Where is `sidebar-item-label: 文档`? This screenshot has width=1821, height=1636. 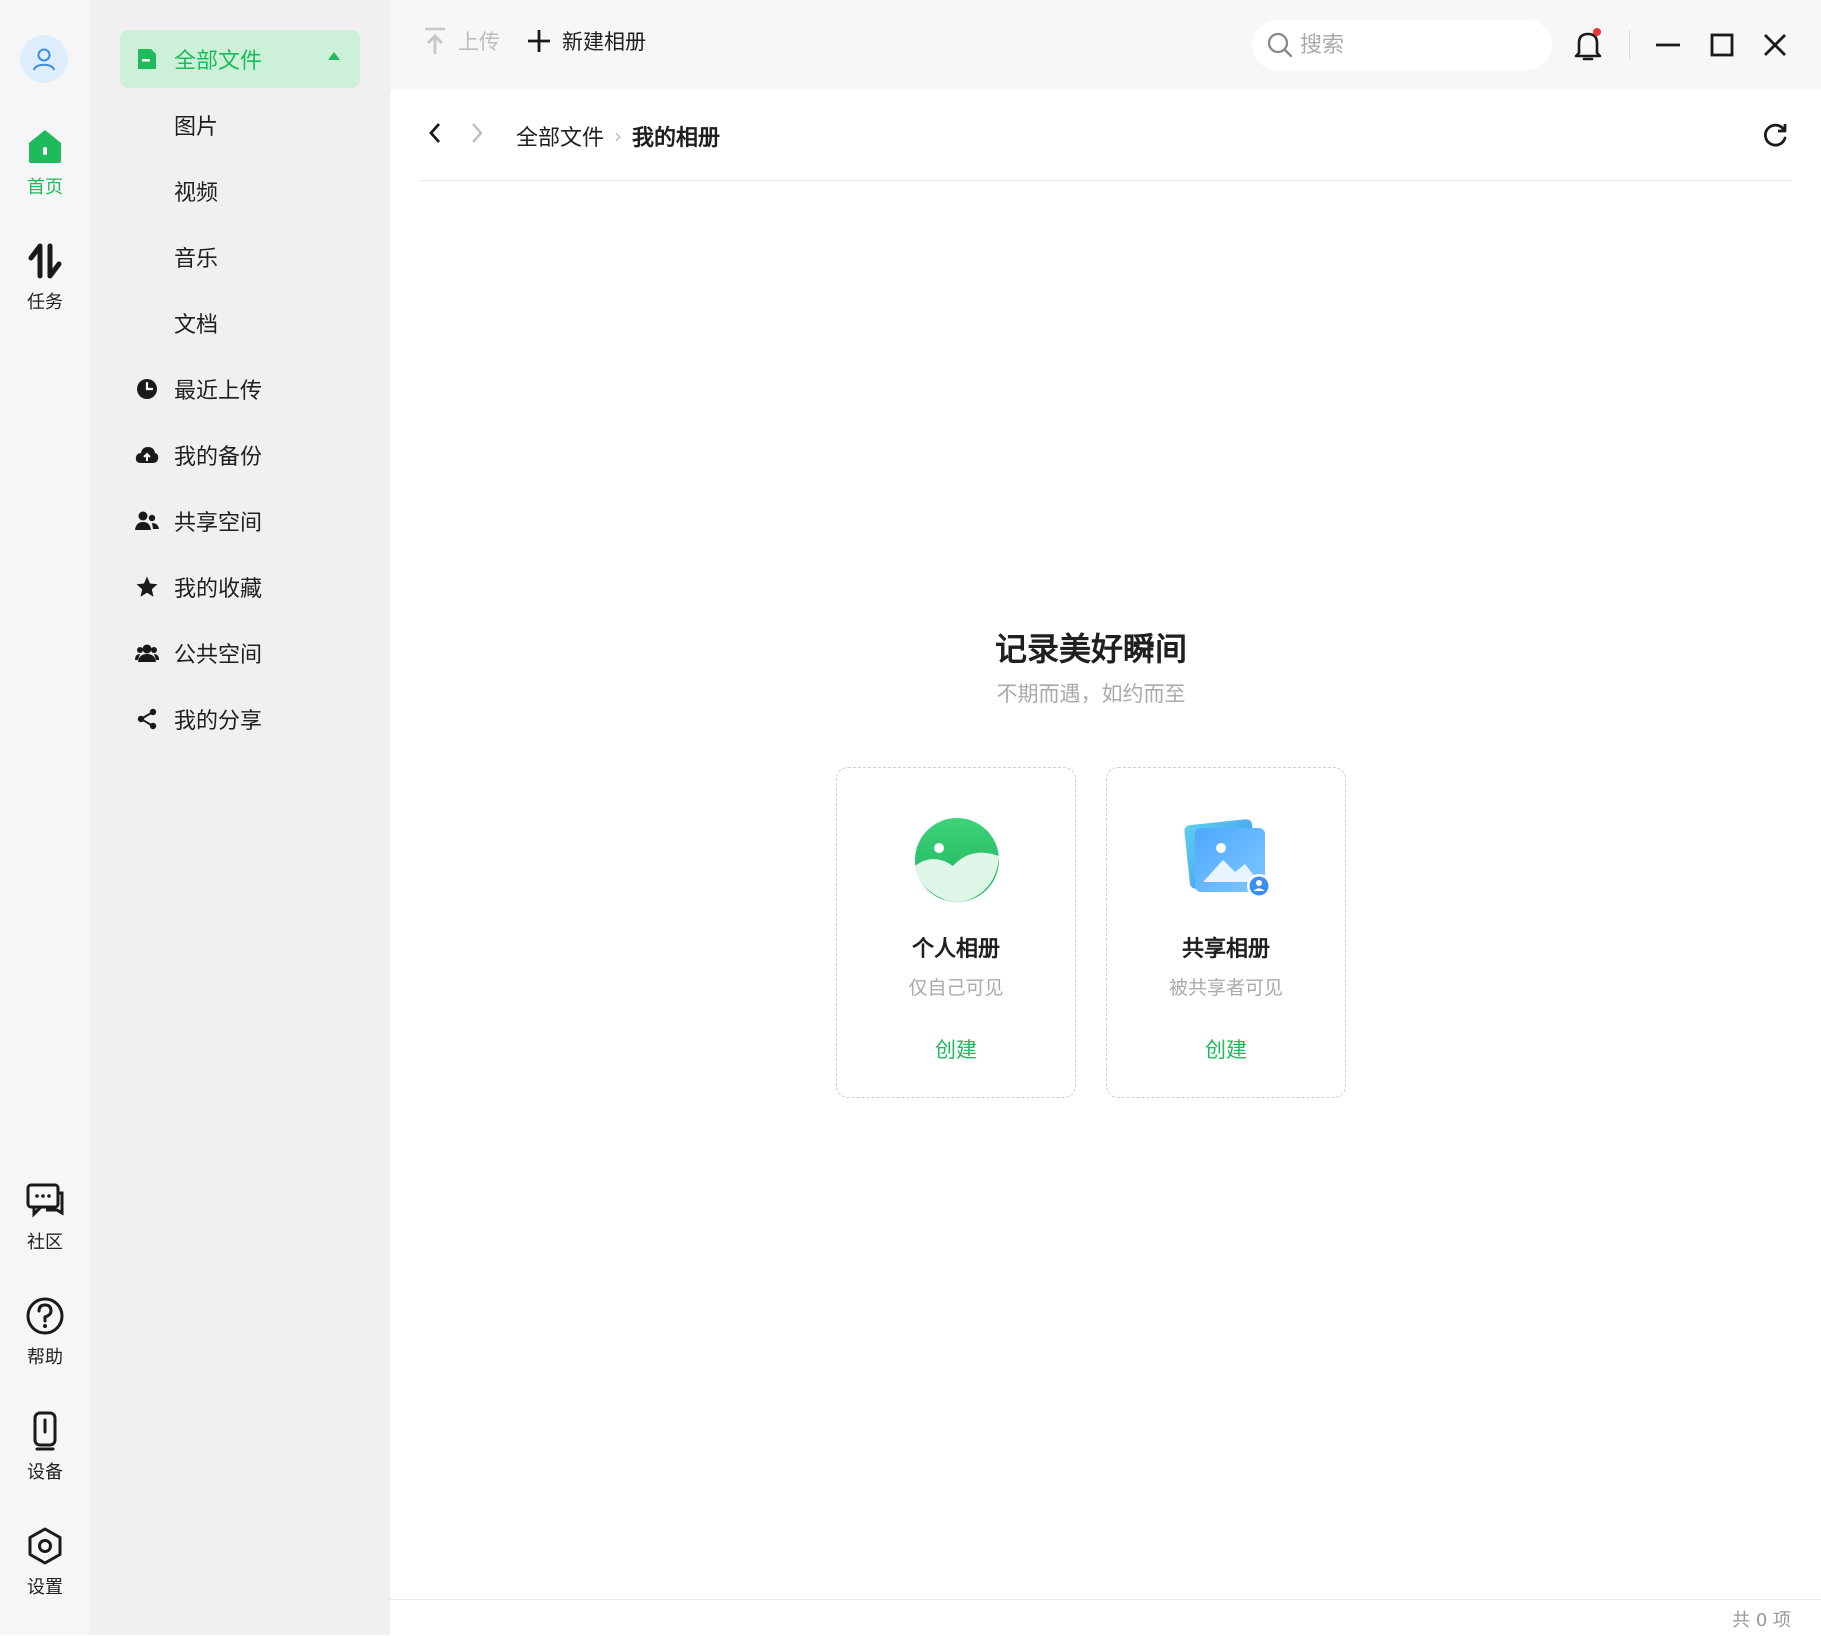 sidebar-item-label: 文档 is located at coordinates (196, 325).